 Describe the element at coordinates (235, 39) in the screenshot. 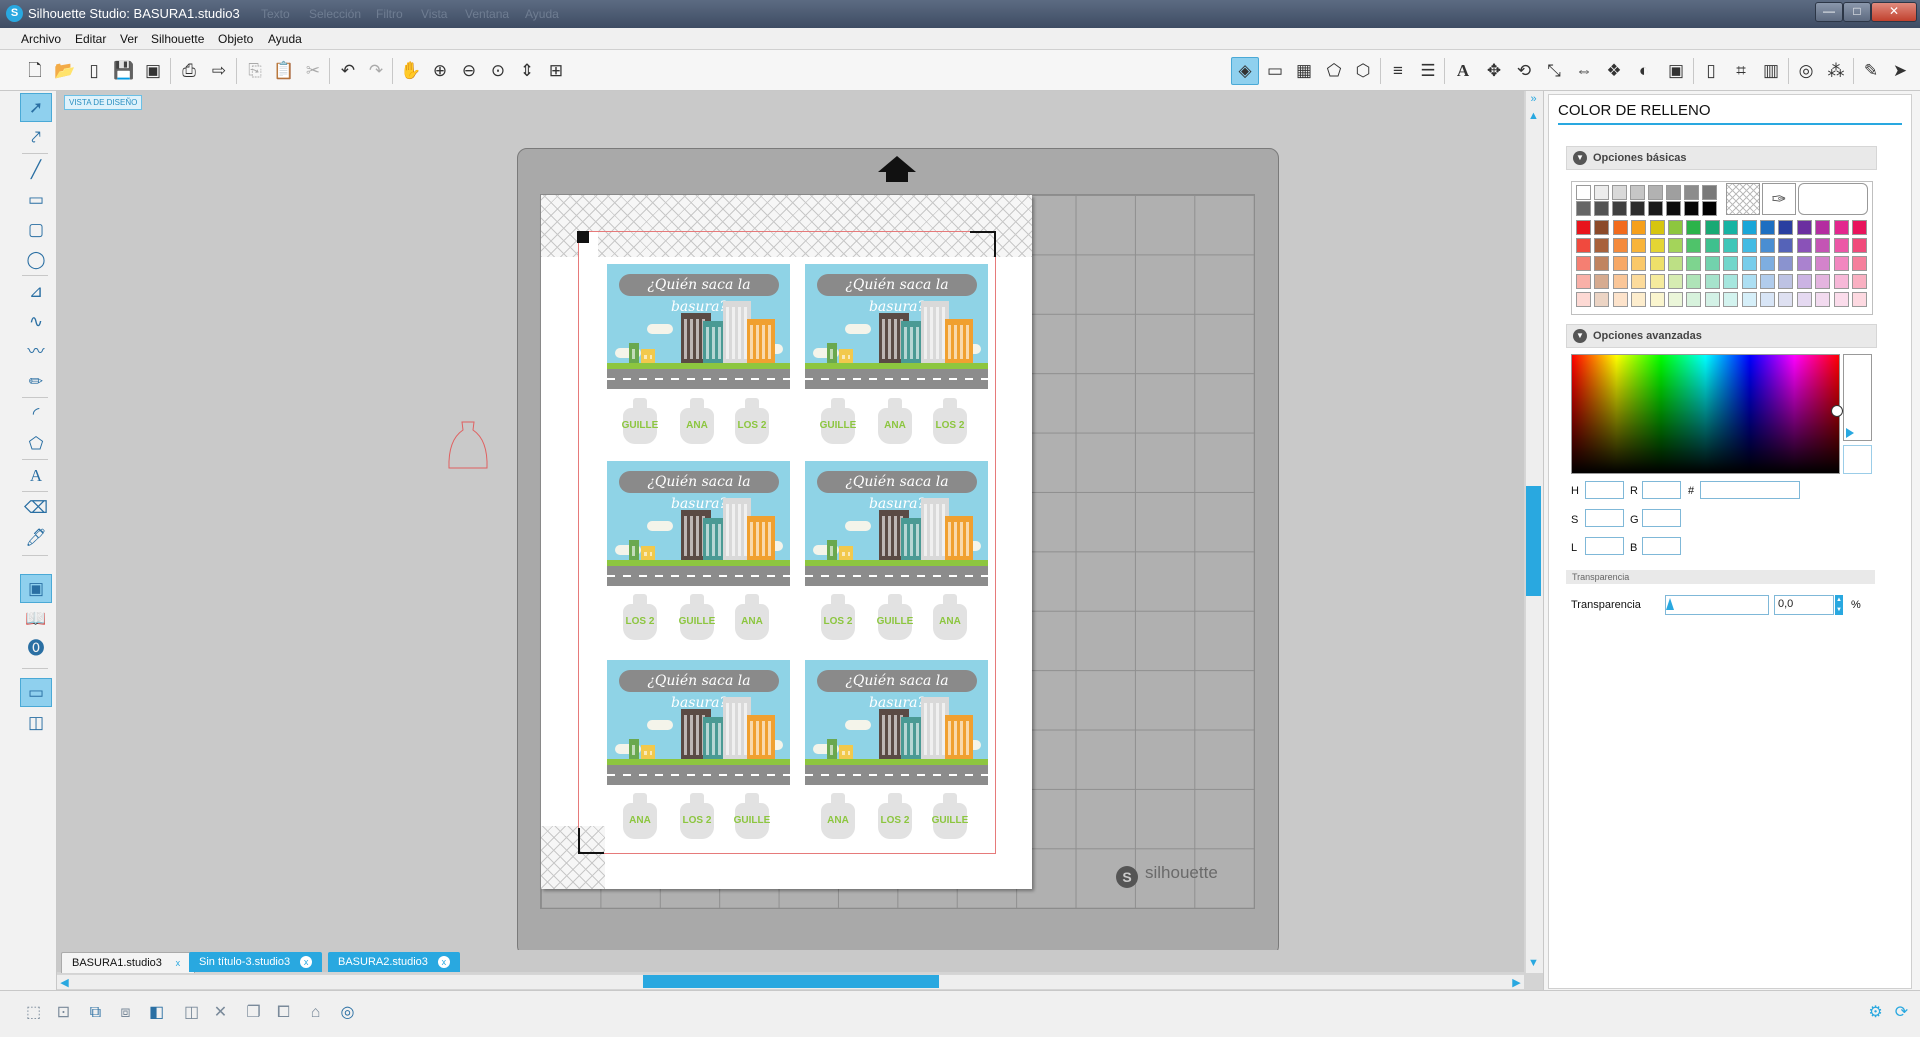

I see `menu-objeto: Objeto` at that location.